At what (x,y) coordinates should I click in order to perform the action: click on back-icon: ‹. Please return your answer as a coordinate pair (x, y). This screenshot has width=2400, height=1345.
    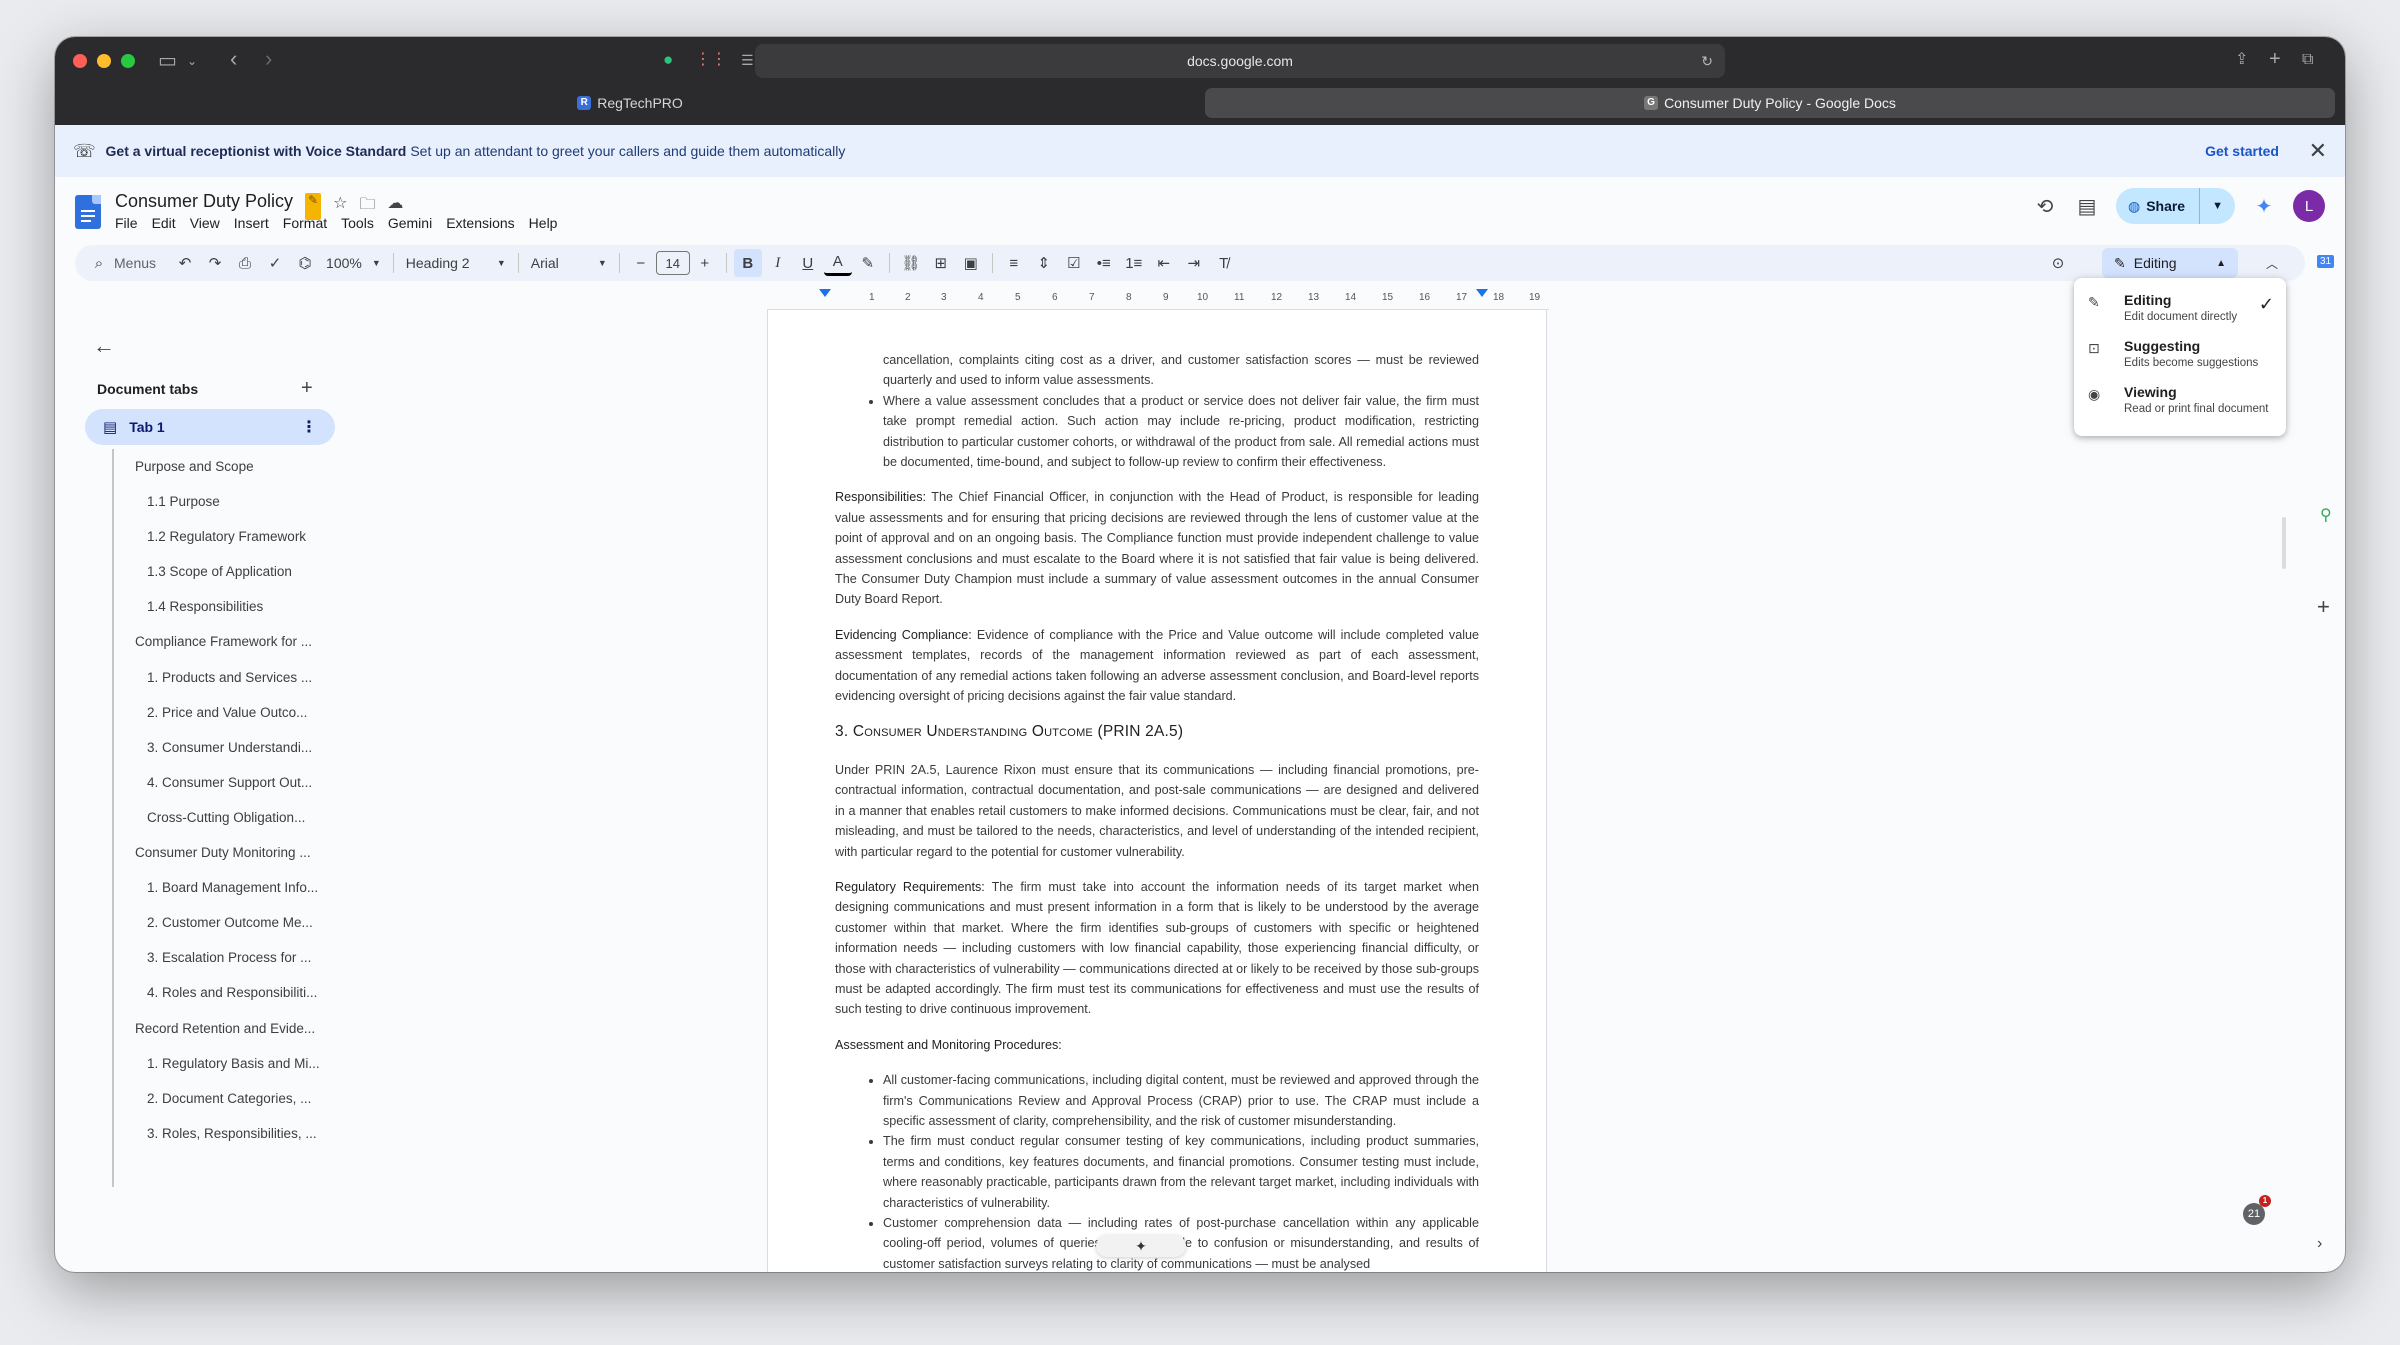
    Looking at the image, I should click on (233, 59).